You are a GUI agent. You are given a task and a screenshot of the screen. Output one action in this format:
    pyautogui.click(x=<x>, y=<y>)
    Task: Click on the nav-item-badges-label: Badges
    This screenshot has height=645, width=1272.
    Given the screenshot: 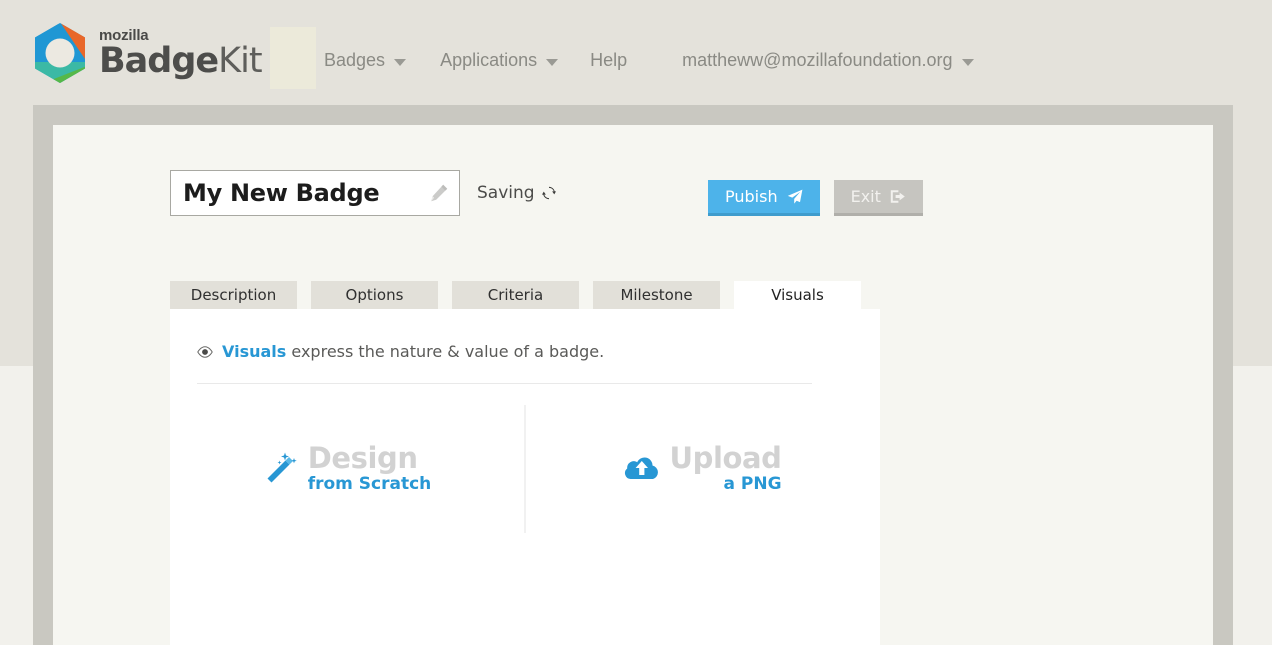 What is the action you would take?
    pyautogui.click(x=355, y=60)
    